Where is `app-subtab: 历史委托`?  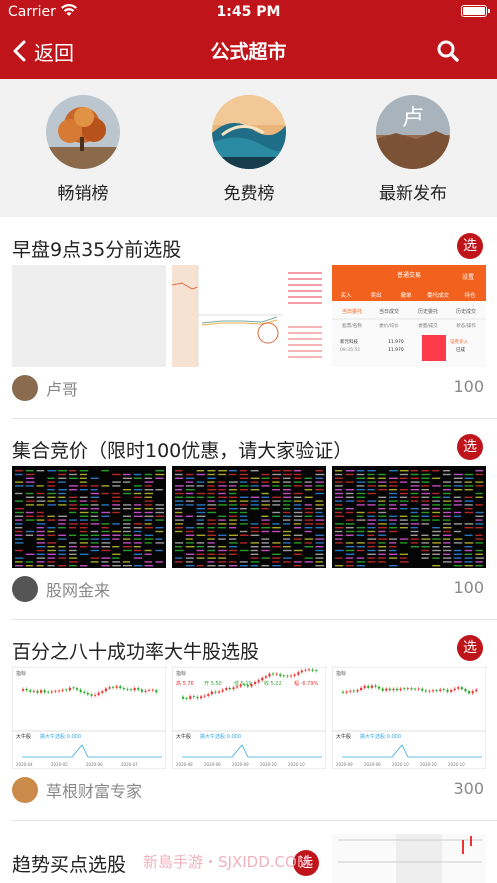
app-subtab: 历史委托 is located at coordinates (428, 311).